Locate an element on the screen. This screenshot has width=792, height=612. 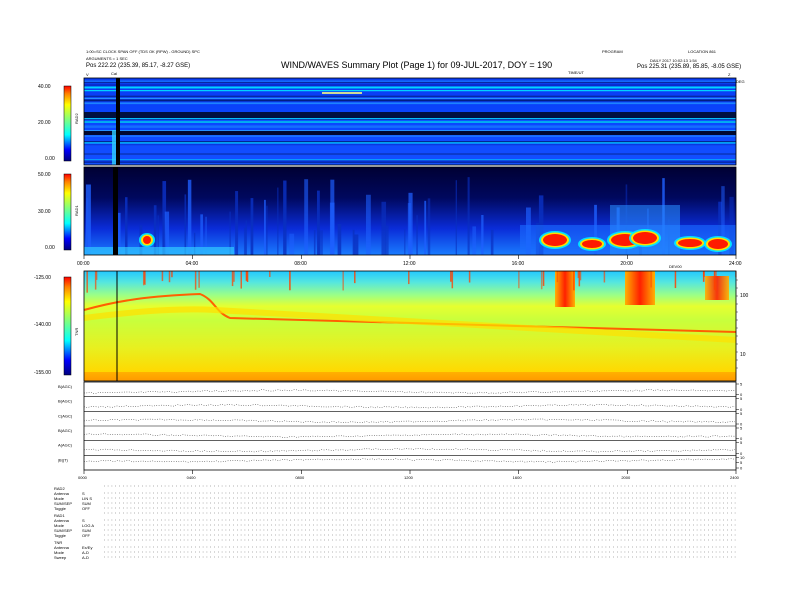
bfield-row-tick: 0 is located at coordinates (741, 468).